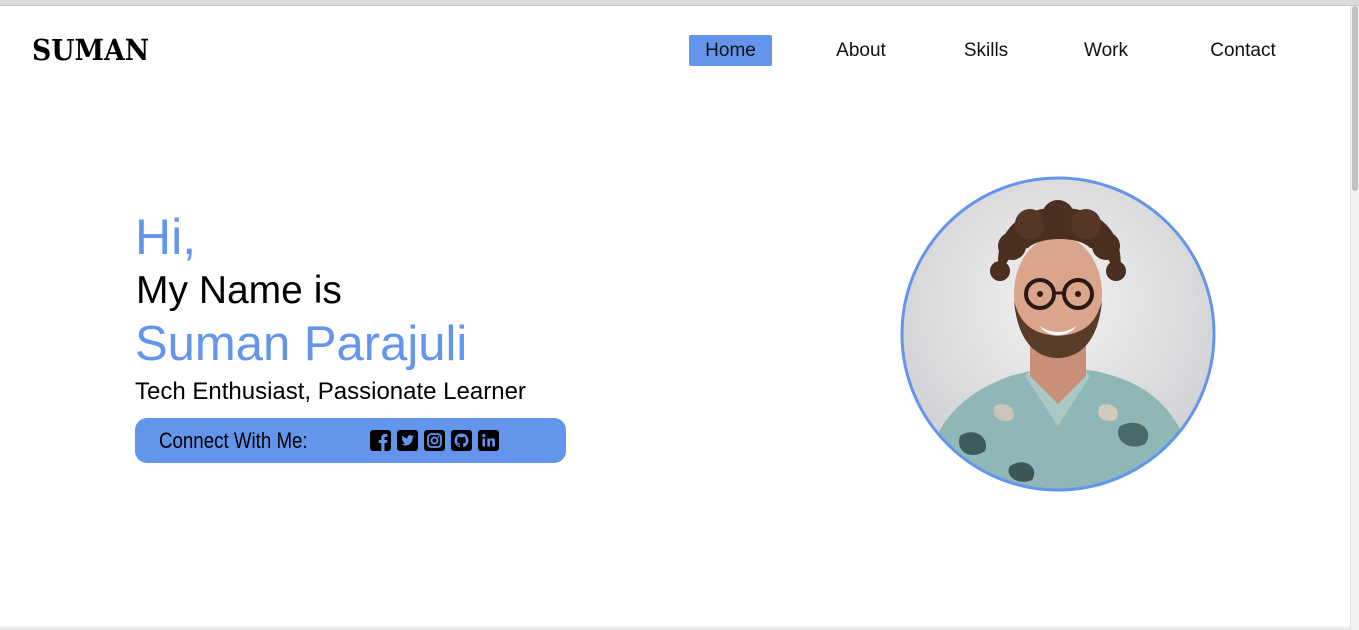  I want to click on hero-name: Suman Parajuli, so click(301, 344).